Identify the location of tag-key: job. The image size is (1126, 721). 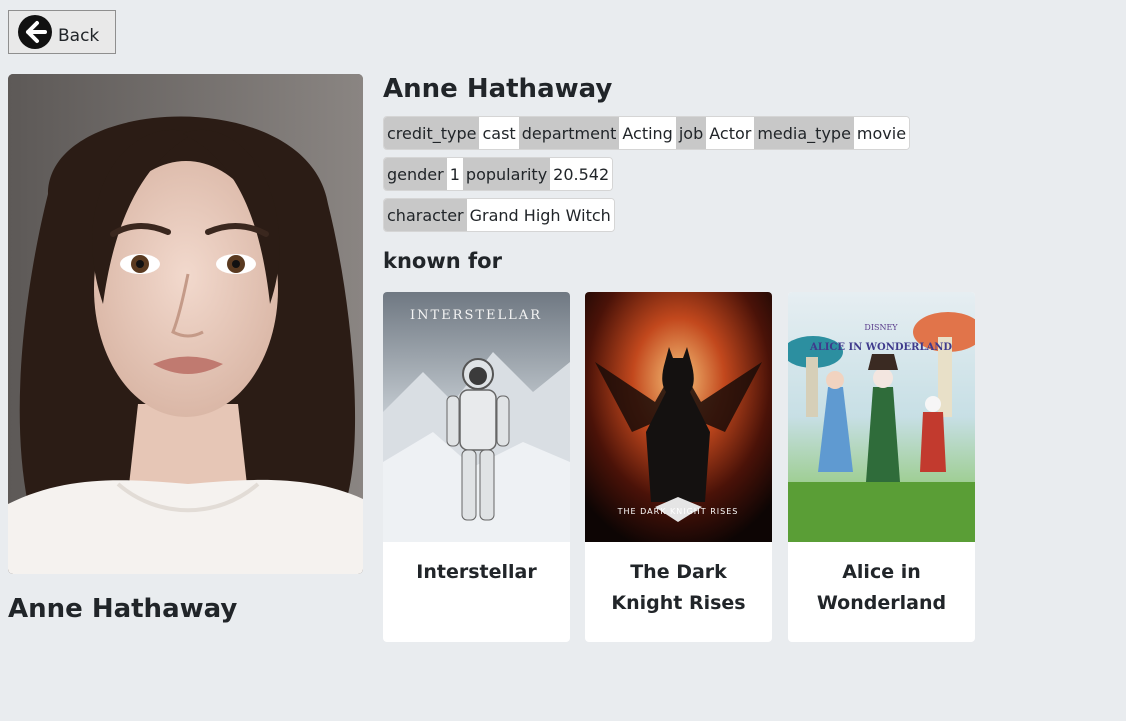
(691, 133).